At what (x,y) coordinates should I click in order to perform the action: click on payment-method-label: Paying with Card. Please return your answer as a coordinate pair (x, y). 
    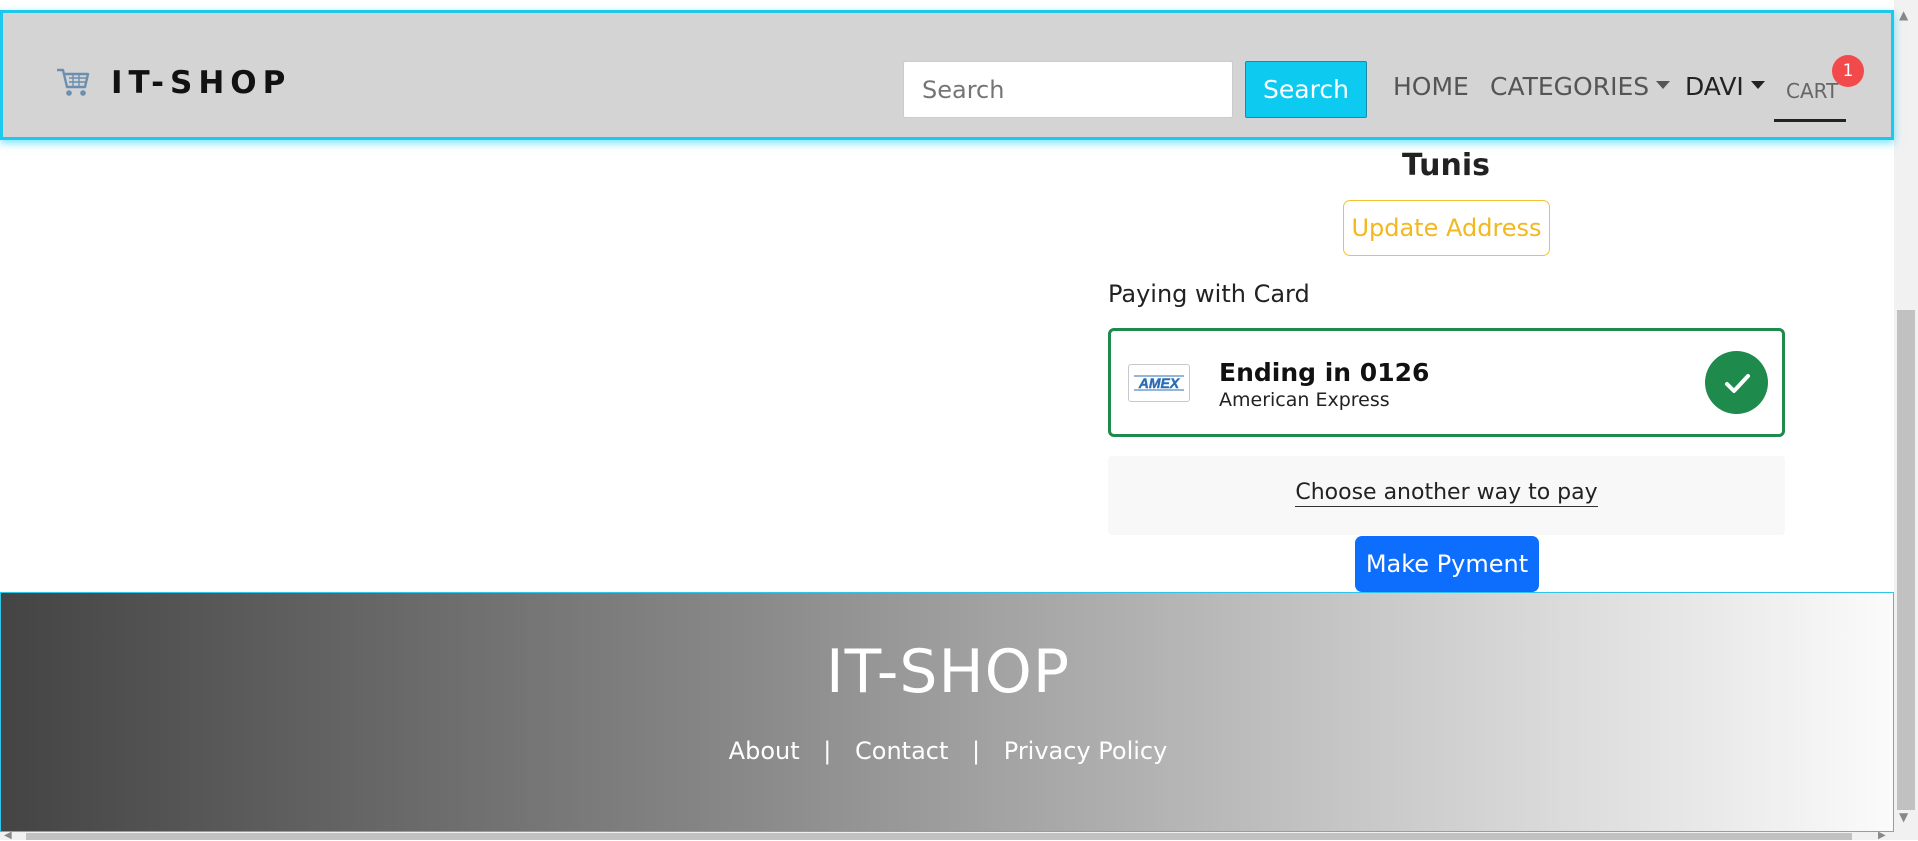
    Looking at the image, I should click on (1209, 294).